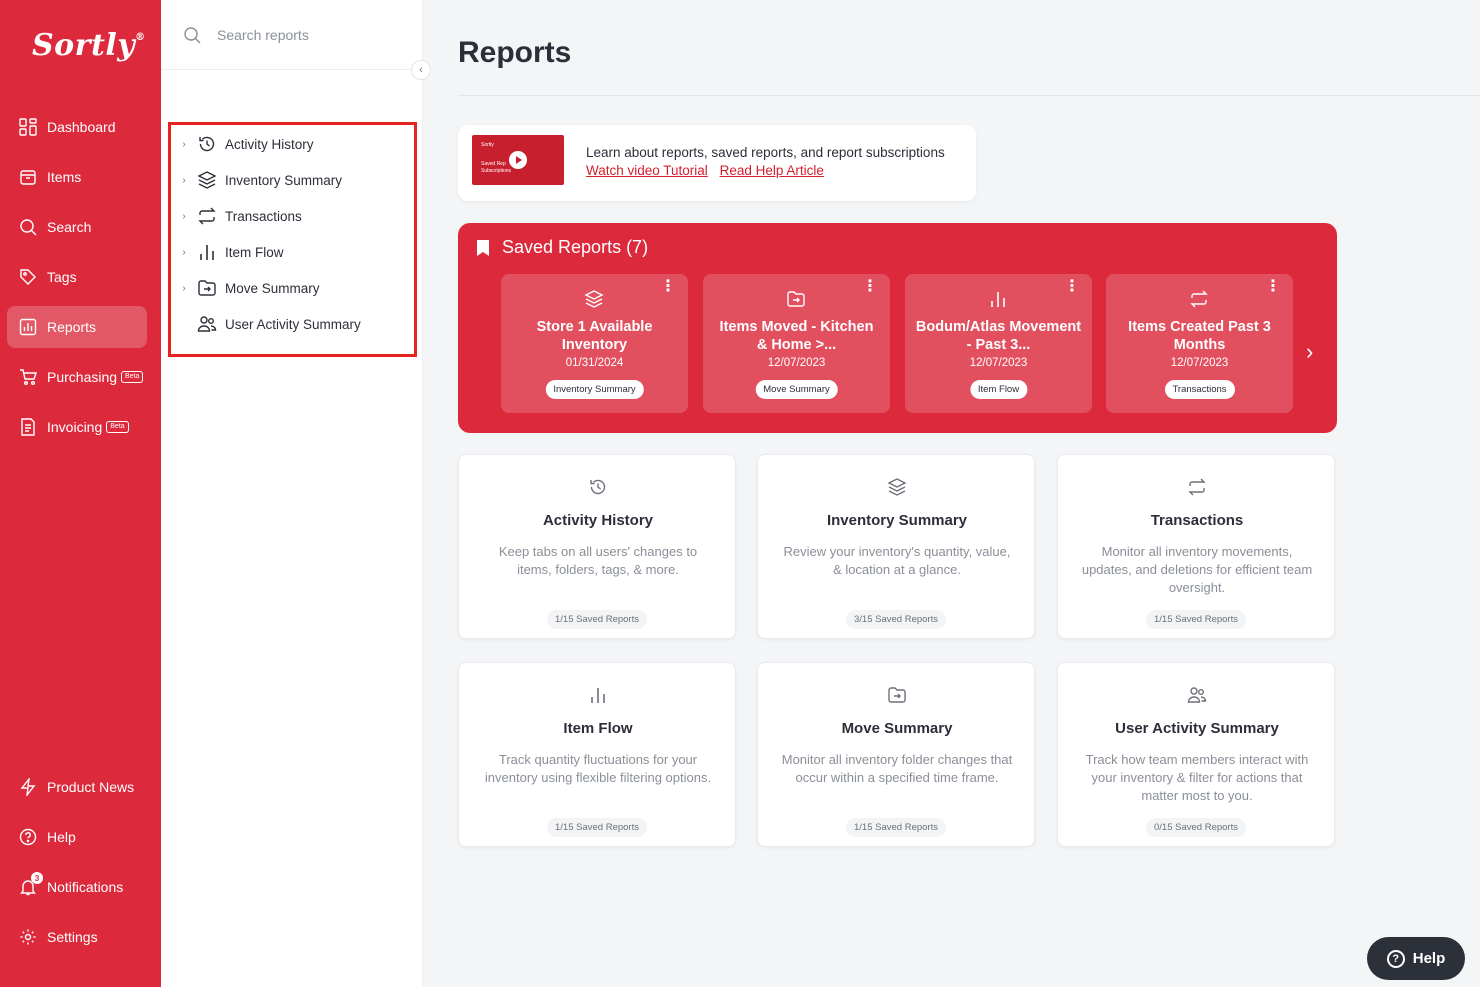  I want to click on reports-icon, so click(28, 327).